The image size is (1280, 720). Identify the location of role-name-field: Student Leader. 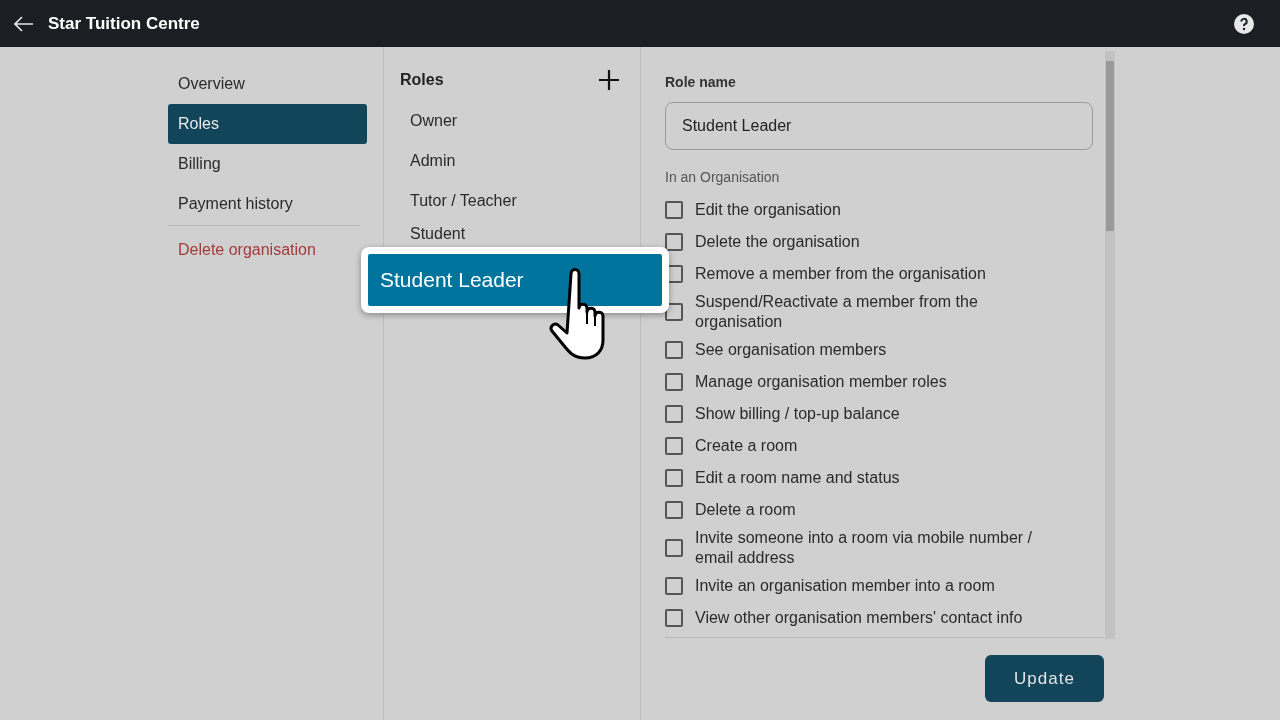
(879, 126).